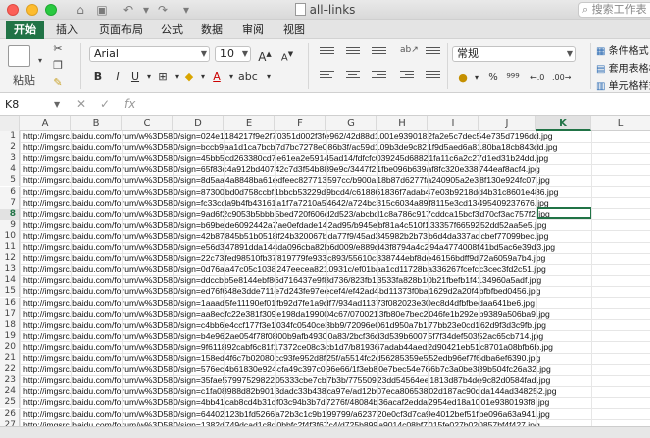 This screenshot has height=438, width=650. I want to click on tab-data: 数据, so click(212, 30).